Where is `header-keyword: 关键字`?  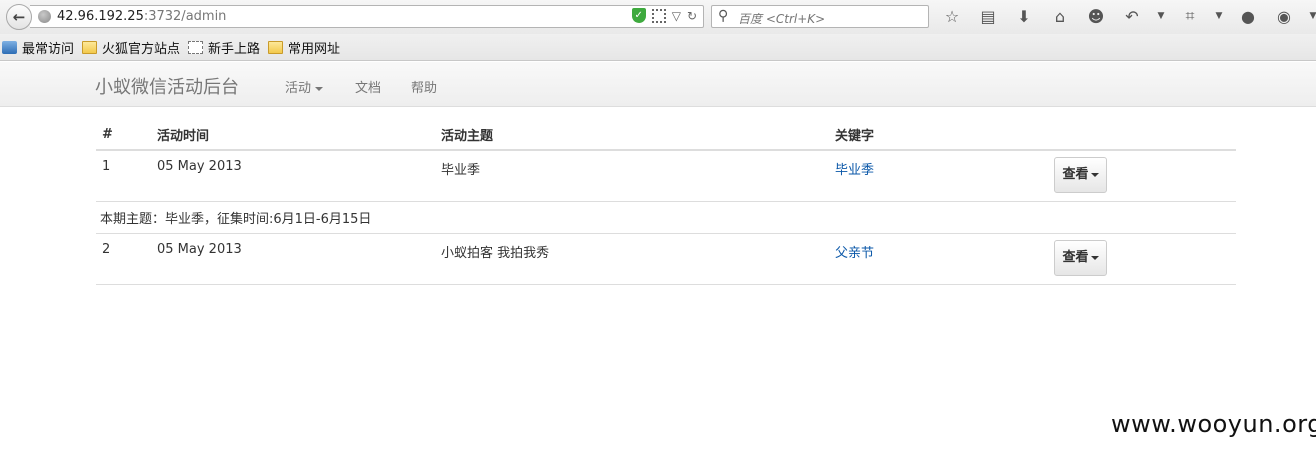 header-keyword: 关键字 is located at coordinates (927, 135).